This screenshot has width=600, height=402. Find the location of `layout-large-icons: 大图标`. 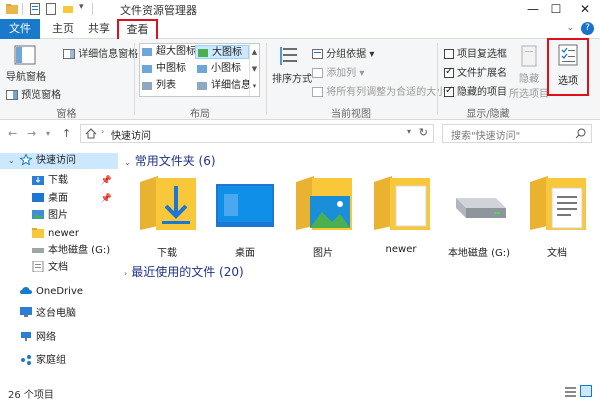

layout-large-icons: 大图标 is located at coordinates (222, 52).